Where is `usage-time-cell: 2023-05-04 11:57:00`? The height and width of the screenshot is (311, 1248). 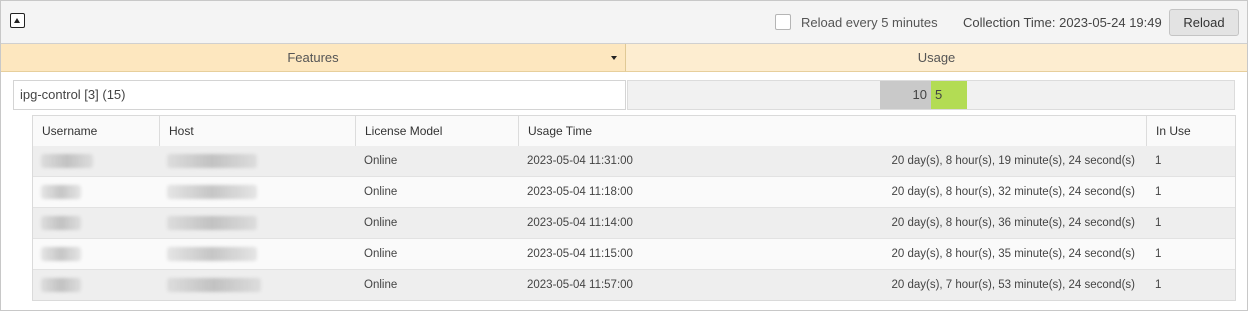 usage-time-cell: 2023-05-04 11:57:00 is located at coordinates (580, 285).